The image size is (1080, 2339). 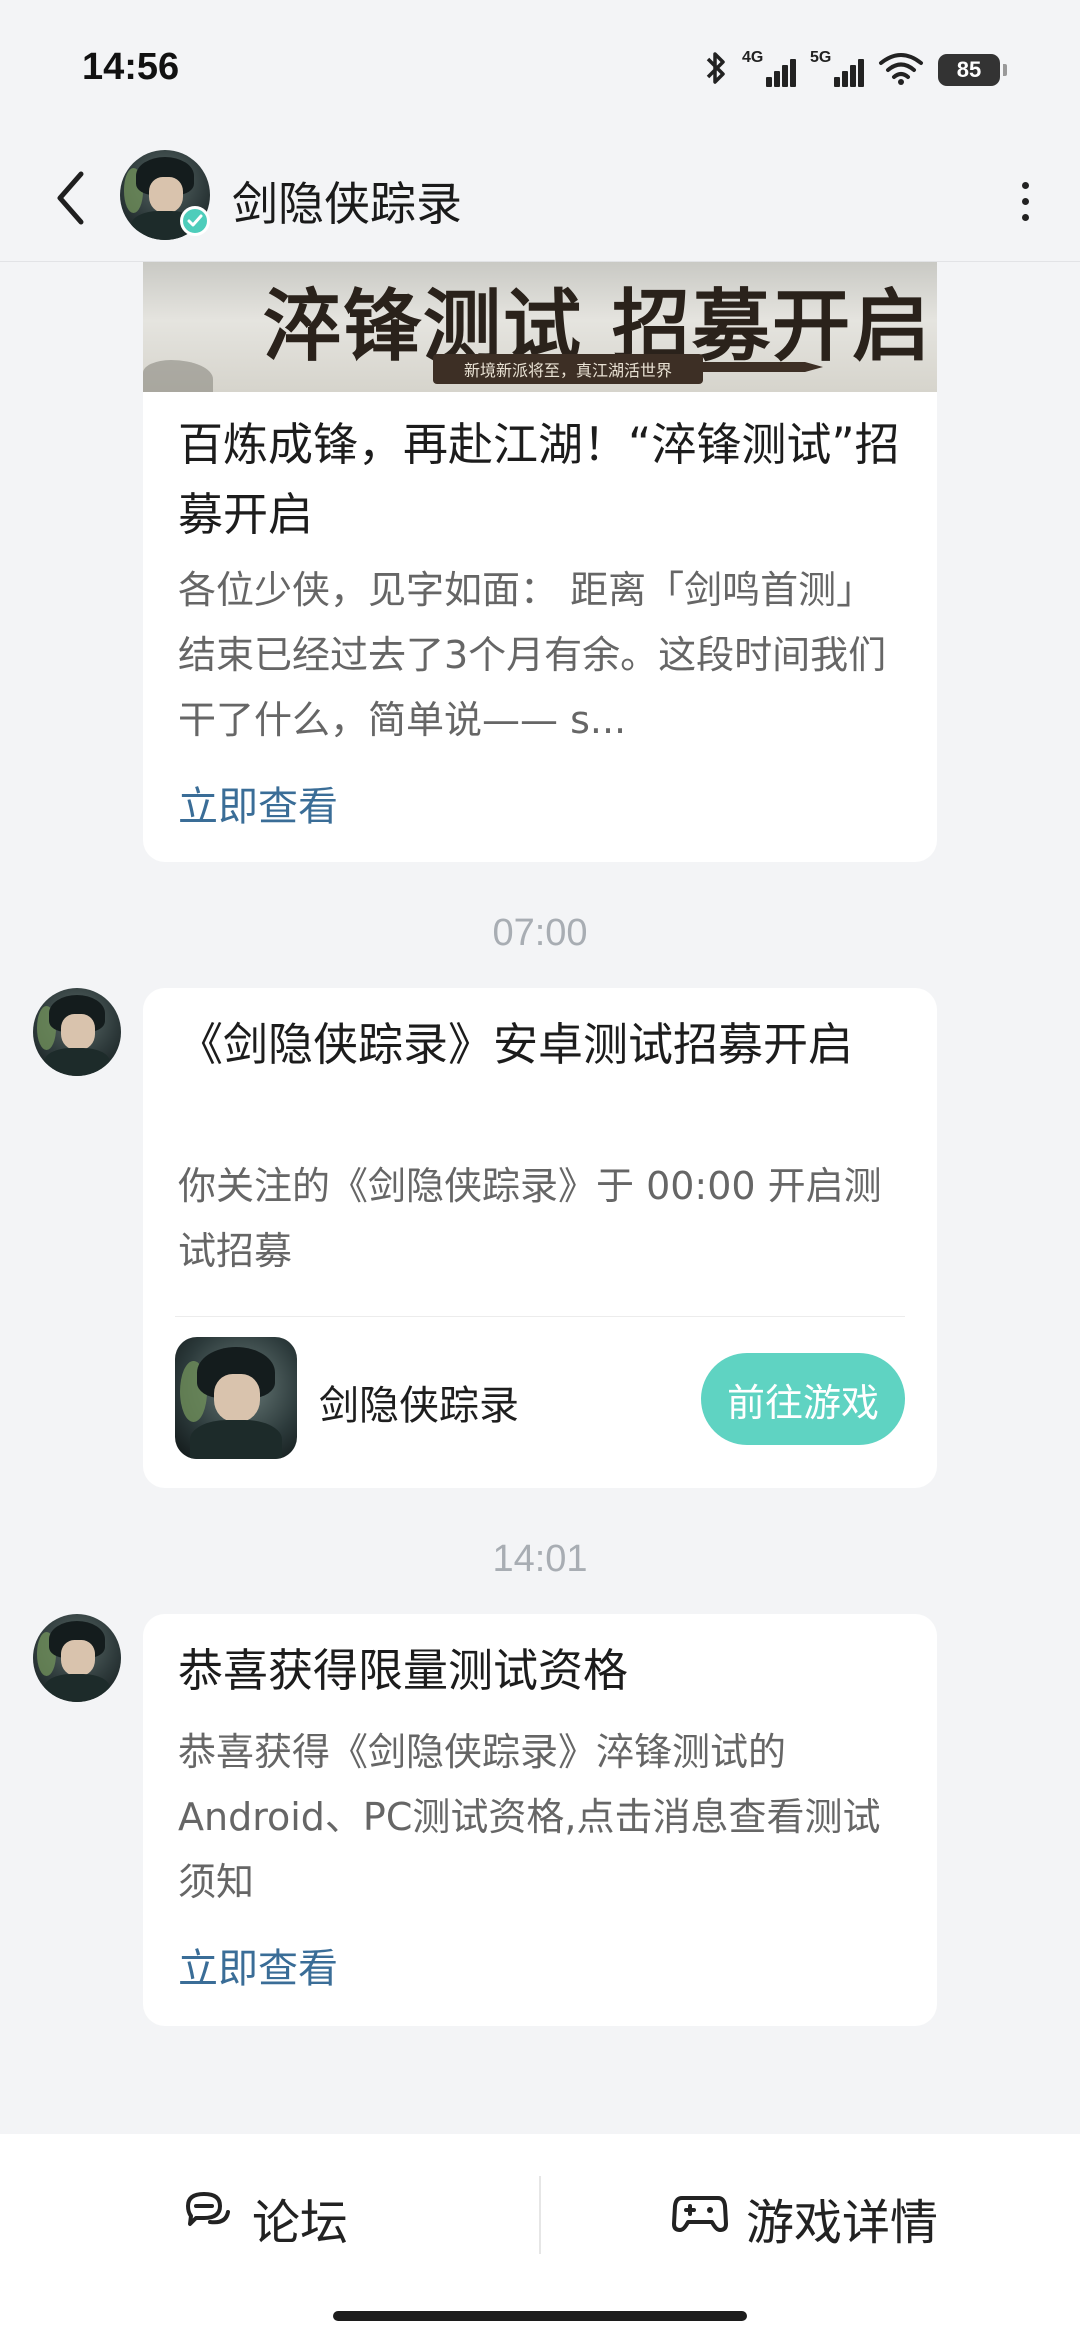 What do you see at coordinates (540, 70) in the screenshot?
I see `status-bar: 14:56 4G 5G 85` at bounding box center [540, 70].